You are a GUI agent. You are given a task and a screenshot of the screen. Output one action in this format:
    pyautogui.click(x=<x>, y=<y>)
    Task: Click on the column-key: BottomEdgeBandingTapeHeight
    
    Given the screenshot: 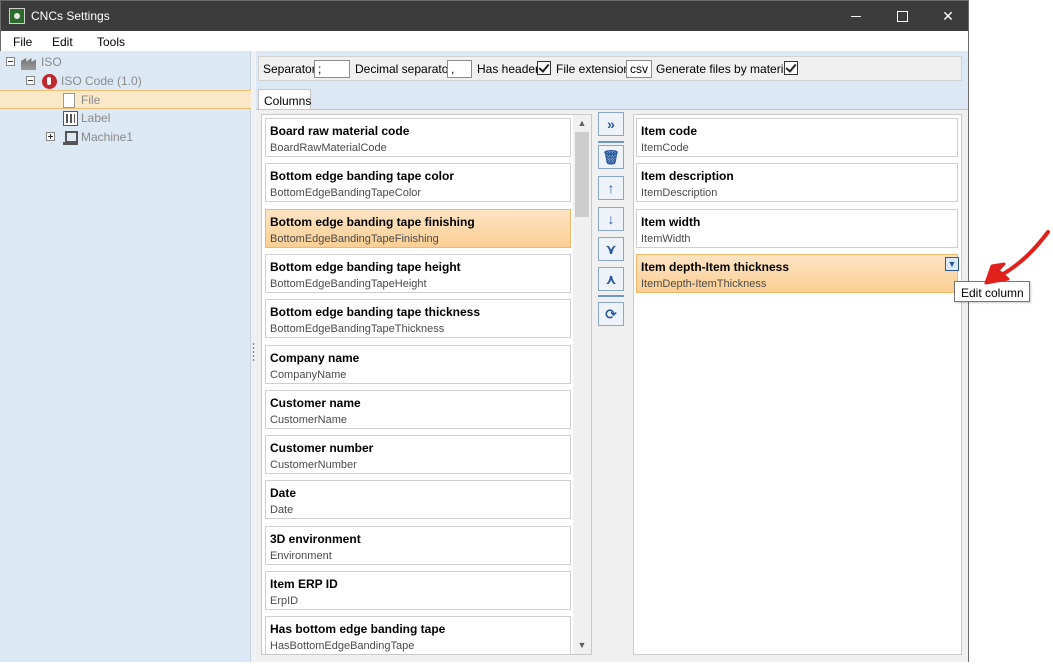 What is the action you would take?
    pyautogui.click(x=348, y=283)
    